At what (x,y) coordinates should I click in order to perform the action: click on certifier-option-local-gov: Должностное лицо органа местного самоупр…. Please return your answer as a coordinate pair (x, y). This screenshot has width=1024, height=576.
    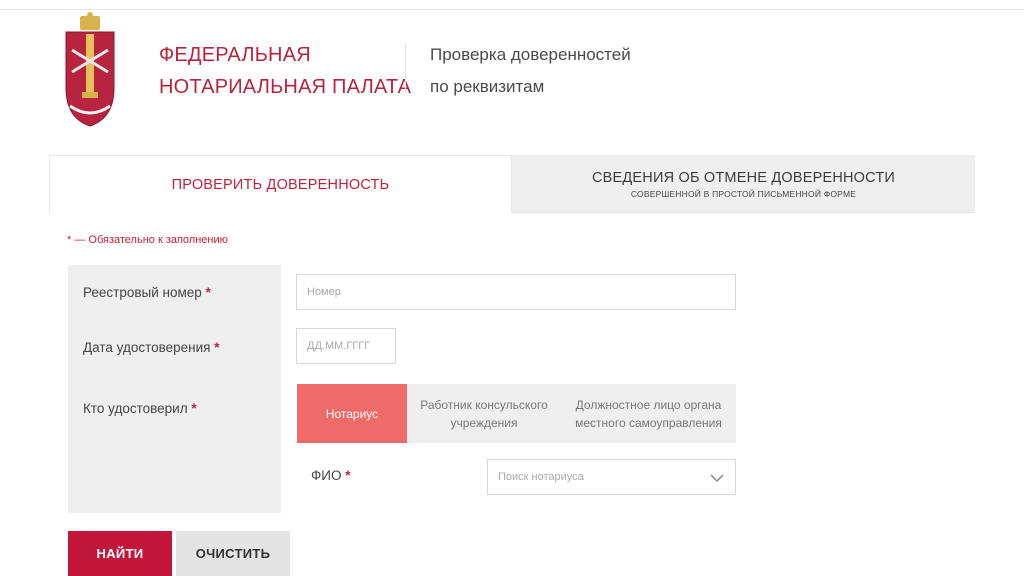
    Looking at the image, I should click on (648, 413).